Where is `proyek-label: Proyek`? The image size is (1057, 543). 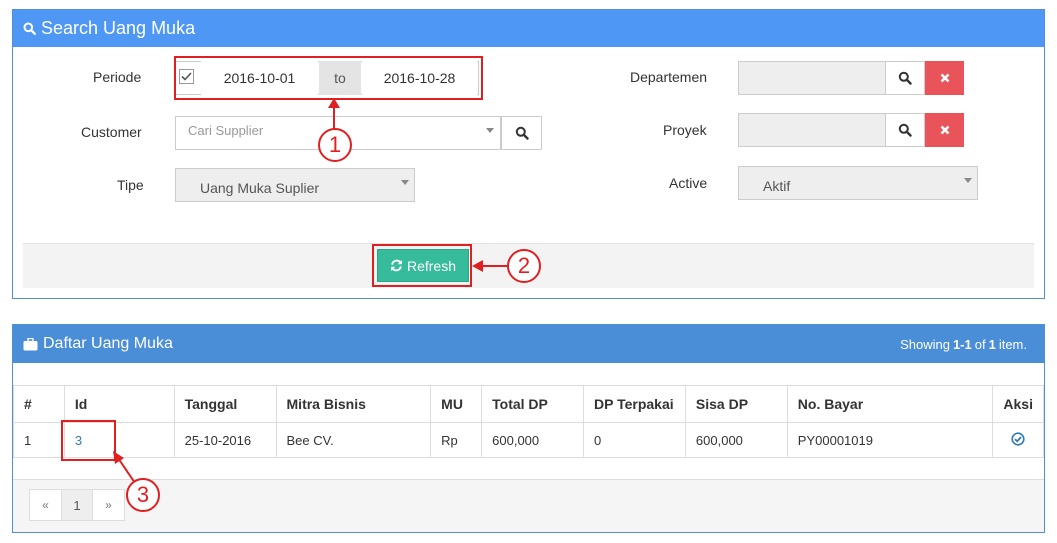
proyek-label: Proyek is located at coordinates (685, 130).